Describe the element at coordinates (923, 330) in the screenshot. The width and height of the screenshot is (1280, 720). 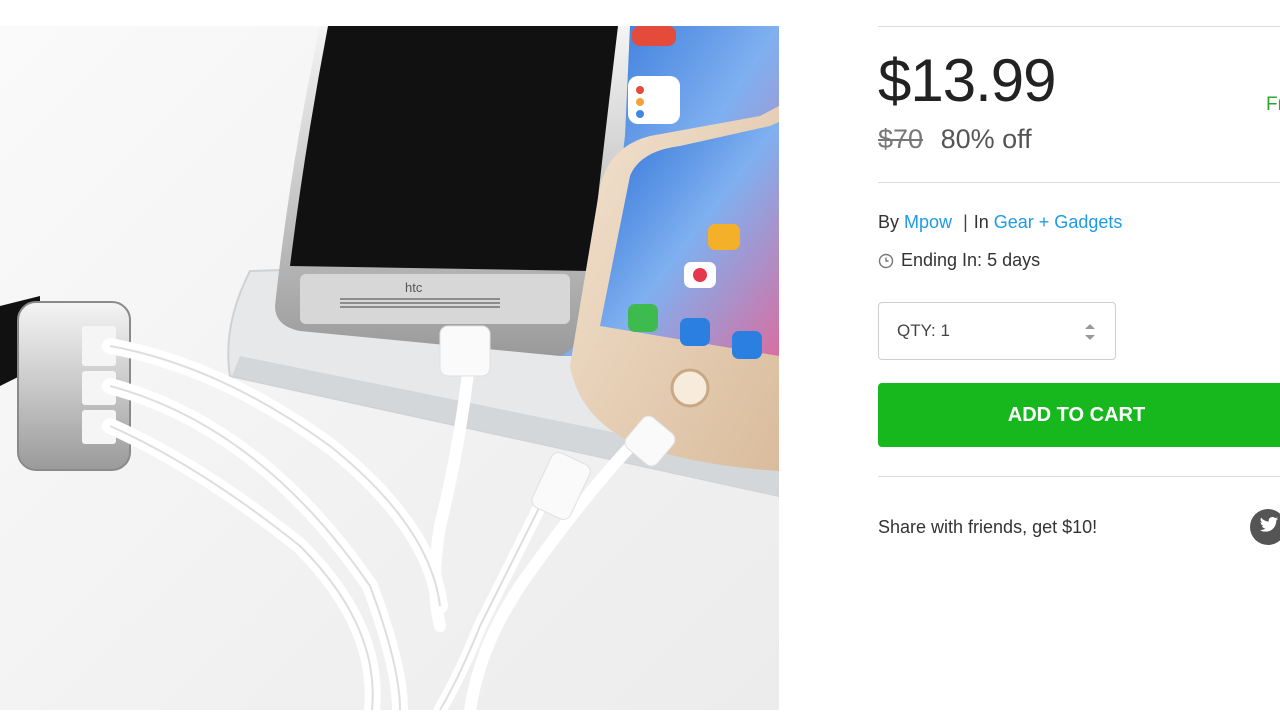
I see `quantity-label: QTY: 1` at that location.